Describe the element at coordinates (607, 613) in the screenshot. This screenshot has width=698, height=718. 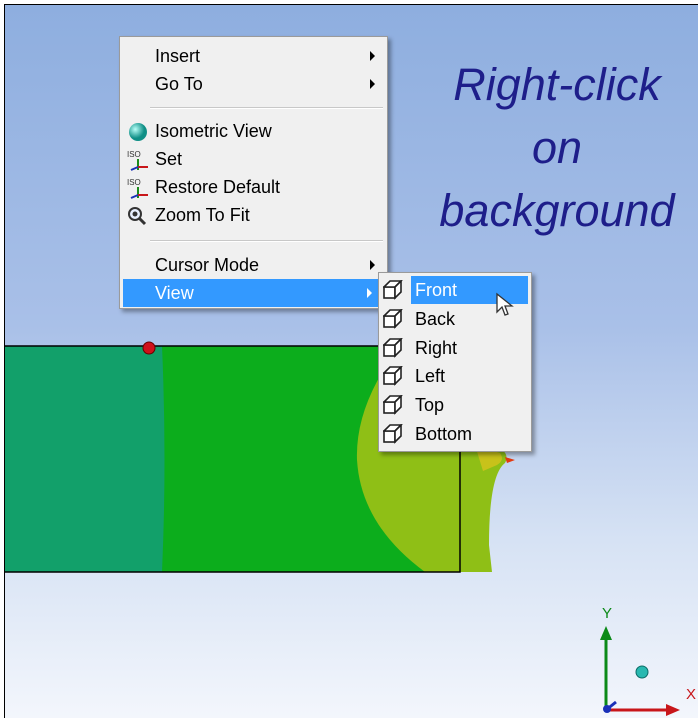
I see `y-axis-label: Y` at that location.